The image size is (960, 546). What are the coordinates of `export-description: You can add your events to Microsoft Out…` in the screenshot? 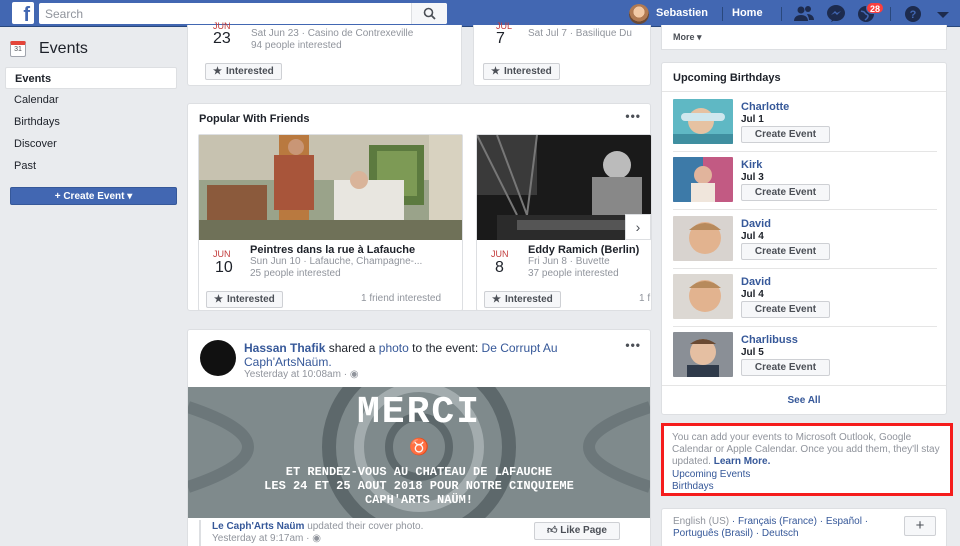 It's located at (806, 449).